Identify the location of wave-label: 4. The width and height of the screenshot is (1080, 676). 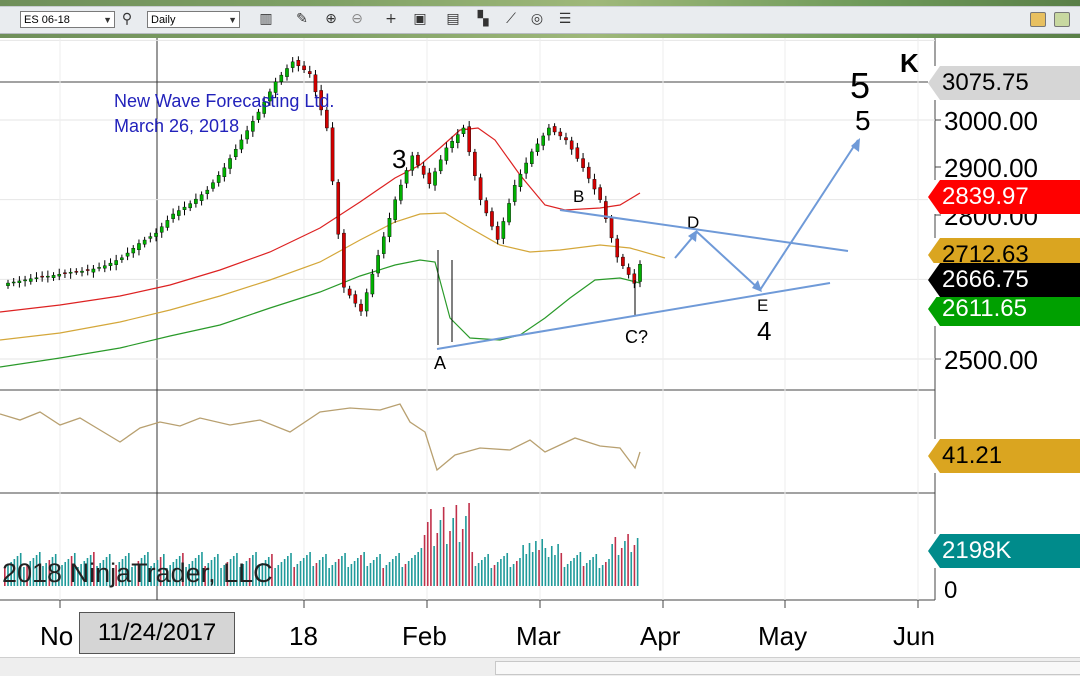
(764, 331).